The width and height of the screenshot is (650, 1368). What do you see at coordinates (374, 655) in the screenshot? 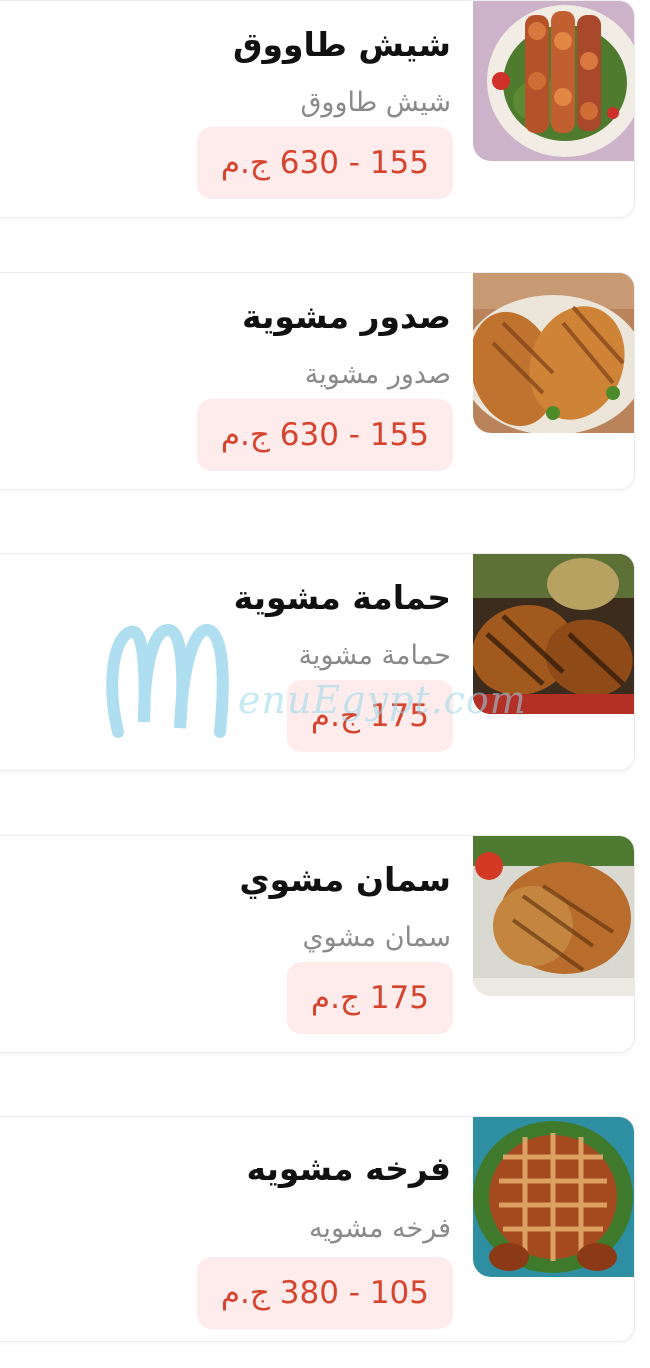
I see `item-description: حمامة مشوية` at bounding box center [374, 655].